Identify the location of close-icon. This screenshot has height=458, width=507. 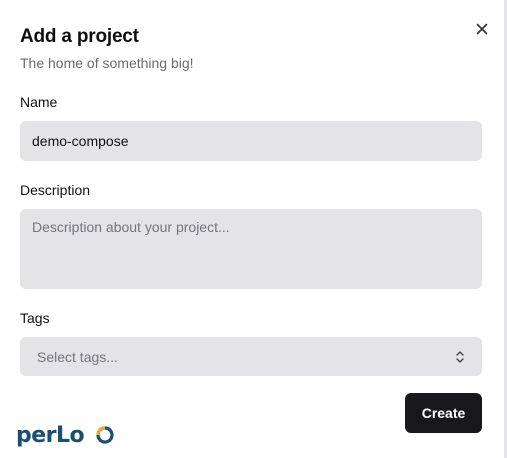
(482, 29).